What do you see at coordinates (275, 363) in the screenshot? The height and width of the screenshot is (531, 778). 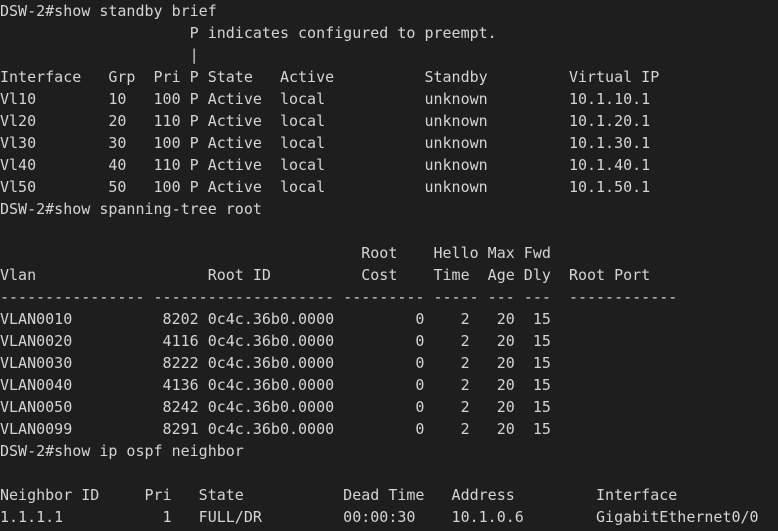 I see `spanning-tree-row: VLAN0030 8222 0c4c.36b0.0000 0 2 20 15` at bounding box center [275, 363].